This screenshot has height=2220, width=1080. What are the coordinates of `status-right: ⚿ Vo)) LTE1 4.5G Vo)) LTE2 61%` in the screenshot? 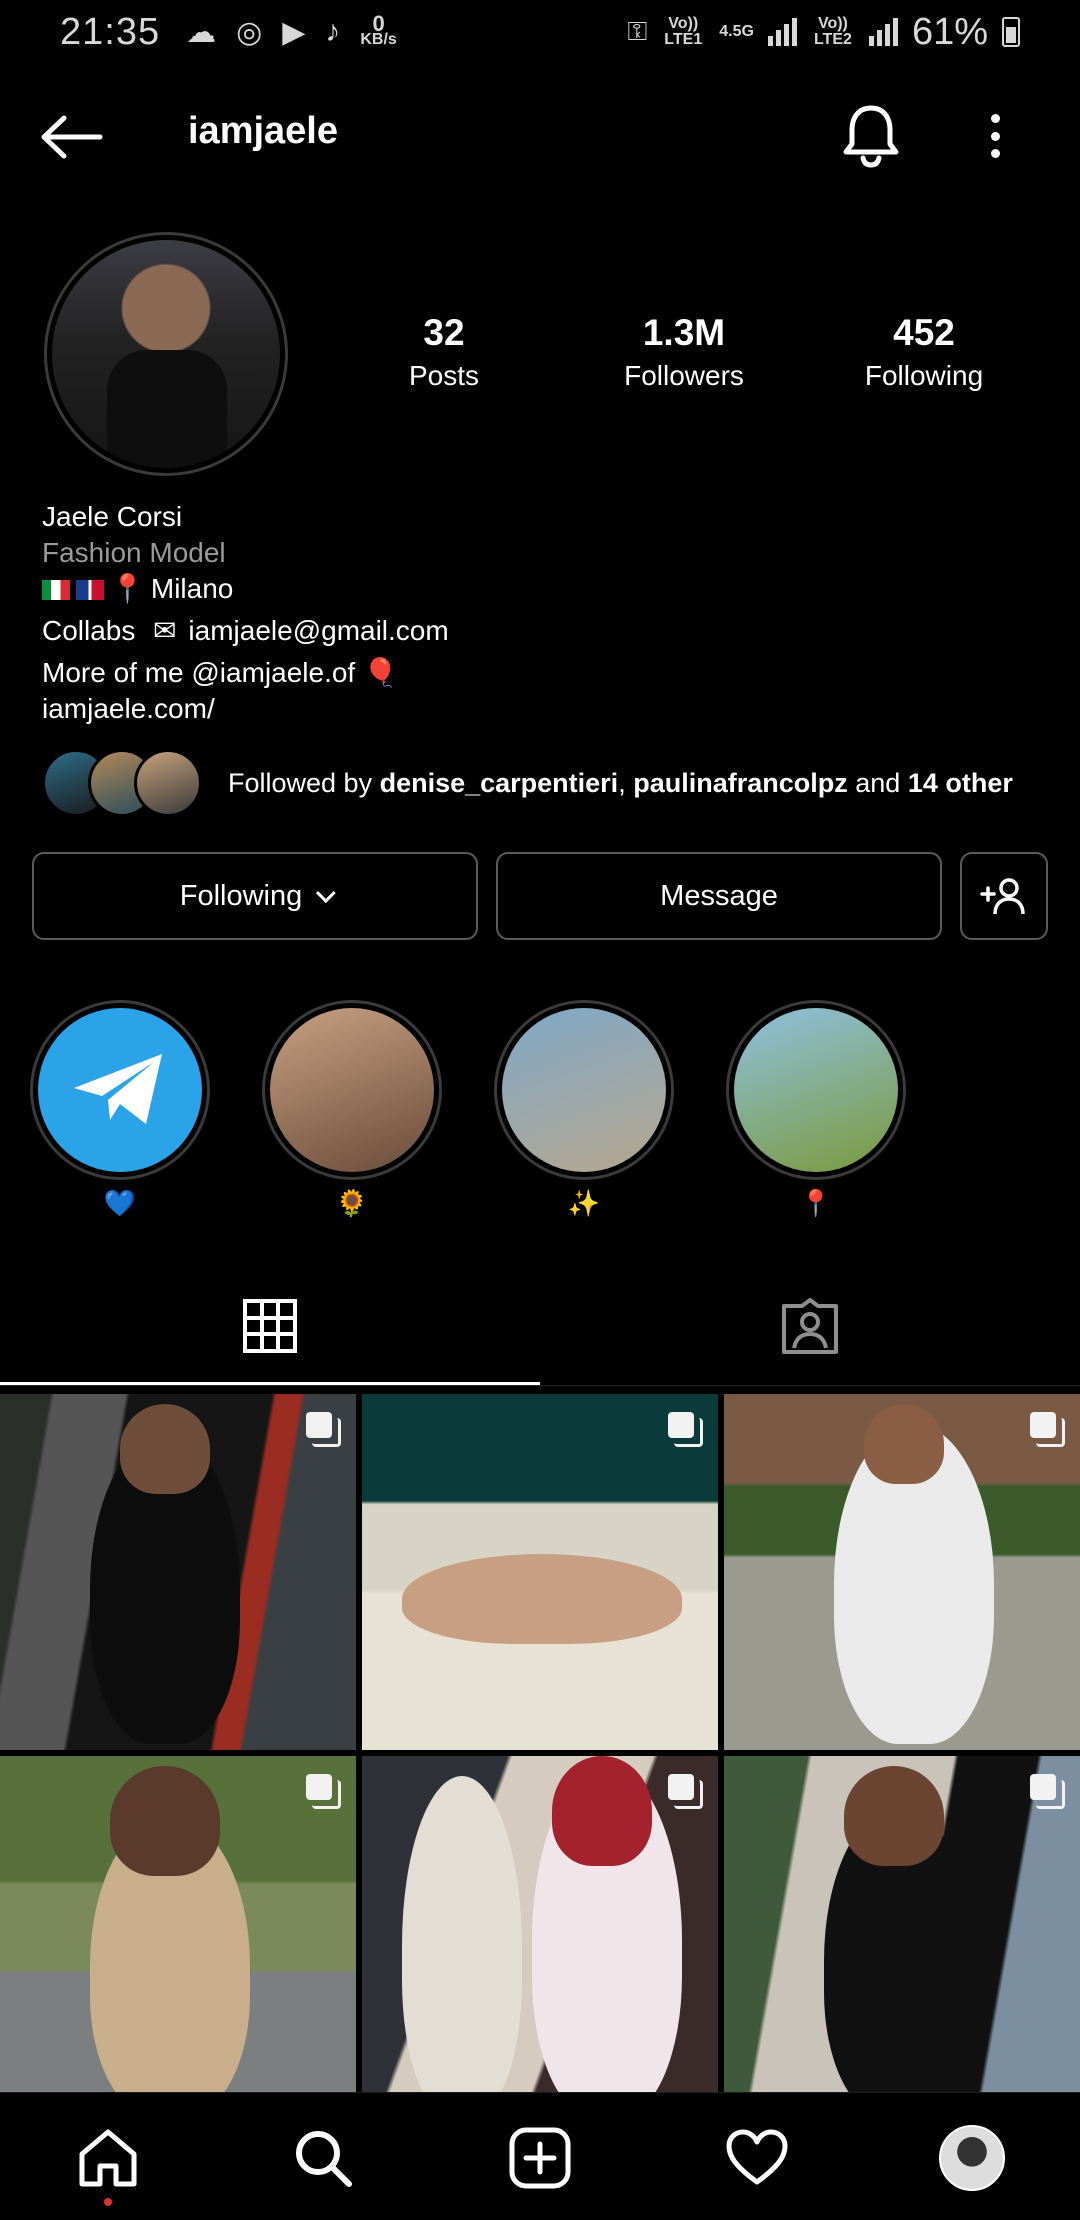 It's located at (823, 32).